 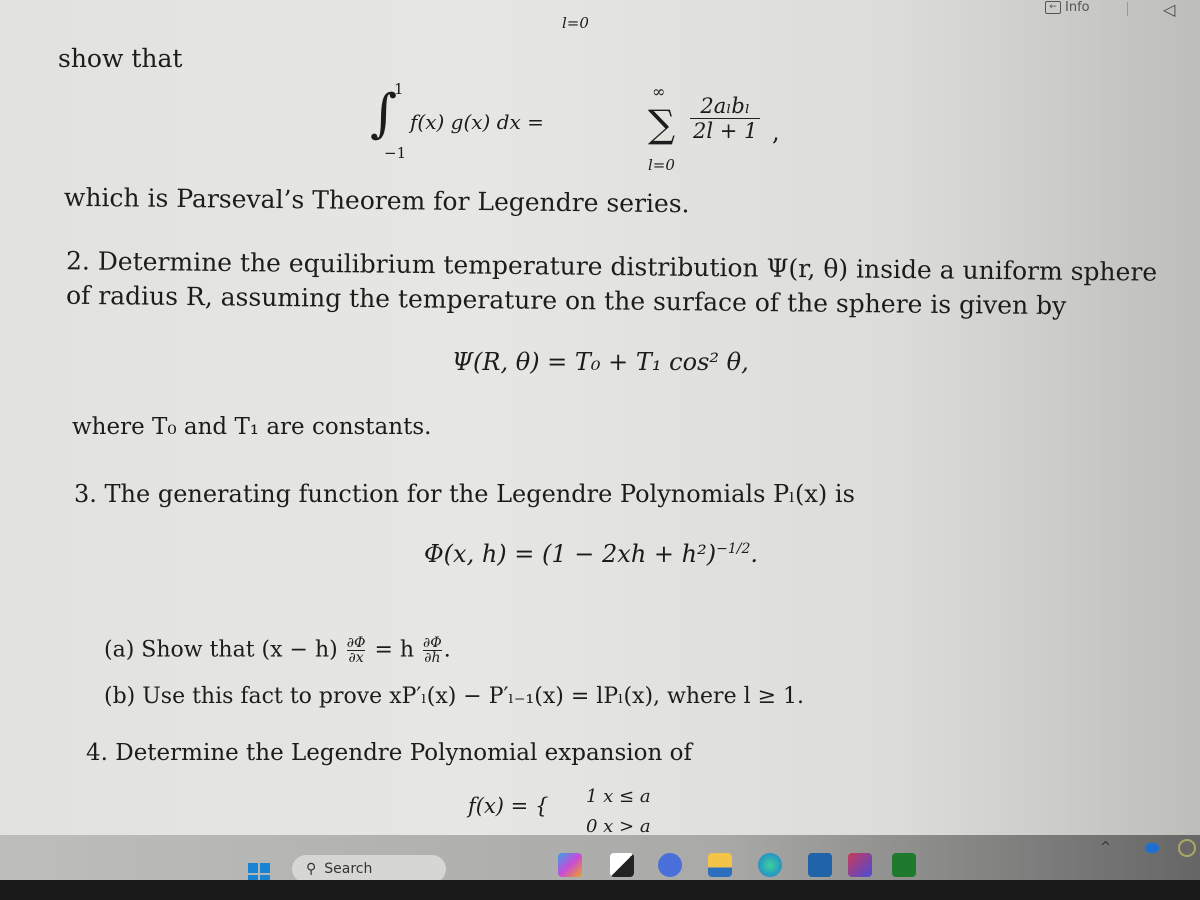 I want to click on show-that-text: show that, so click(x=120, y=58).